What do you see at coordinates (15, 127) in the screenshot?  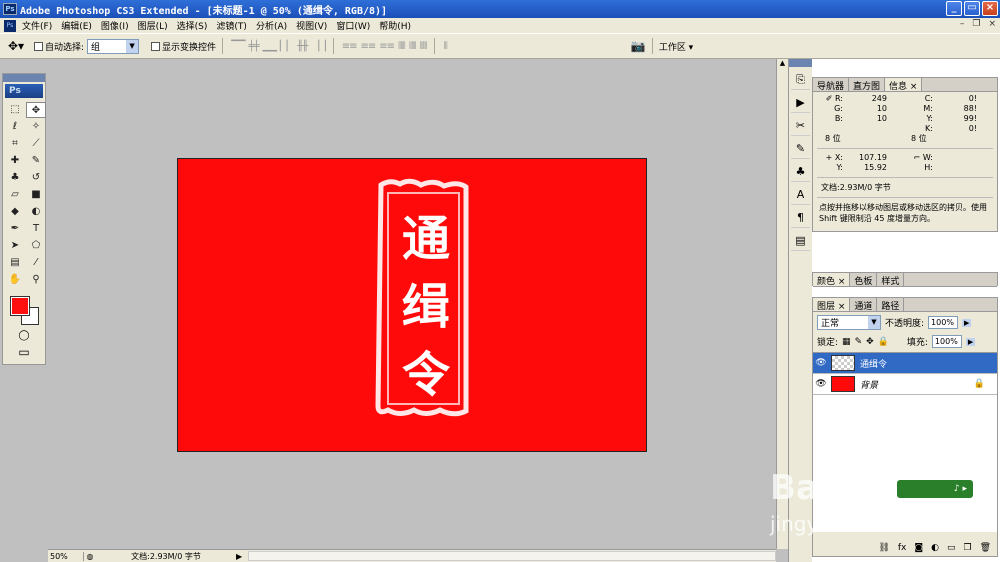 I see `lasso-tool-icon: ℓ` at bounding box center [15, 127].